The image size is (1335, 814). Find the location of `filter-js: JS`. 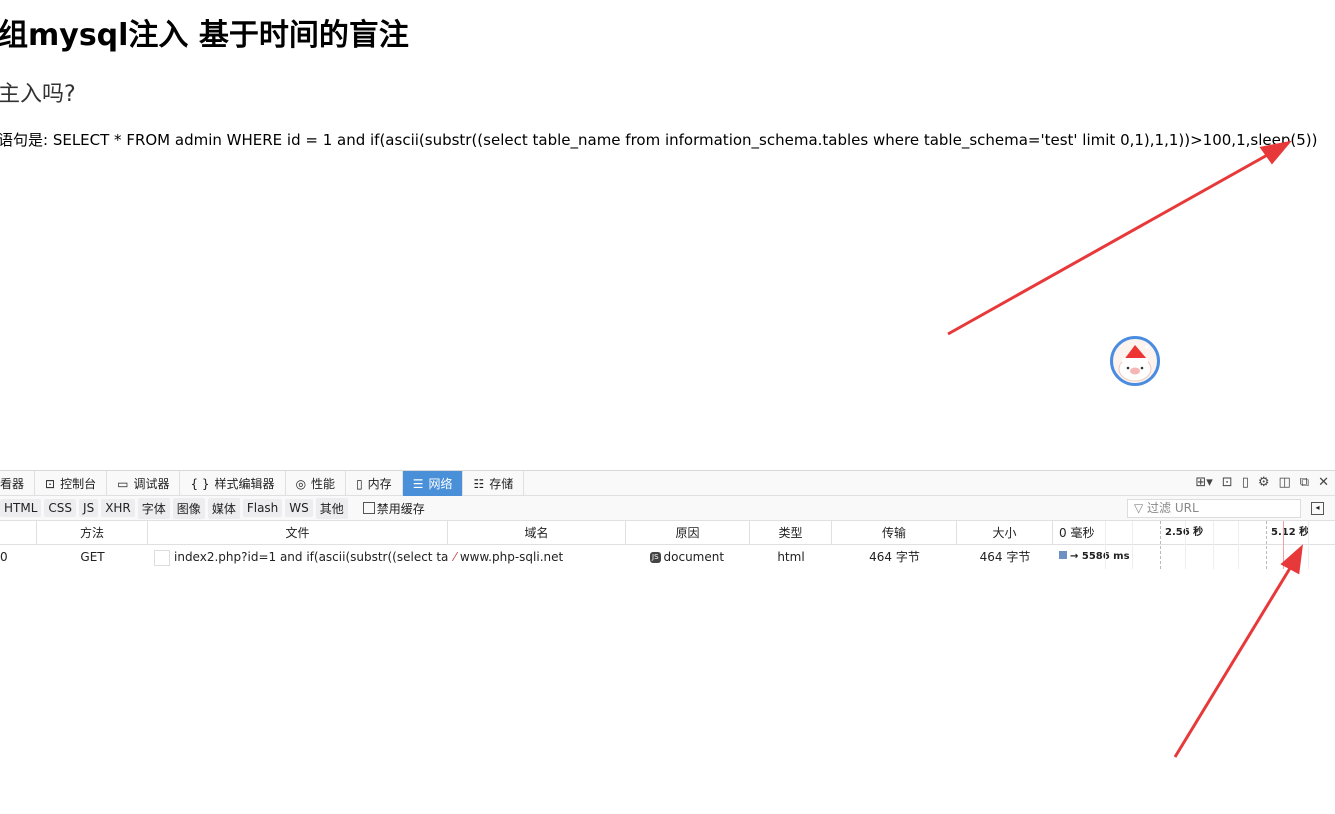

filter-js: JS is located at coordinates (89, 508).